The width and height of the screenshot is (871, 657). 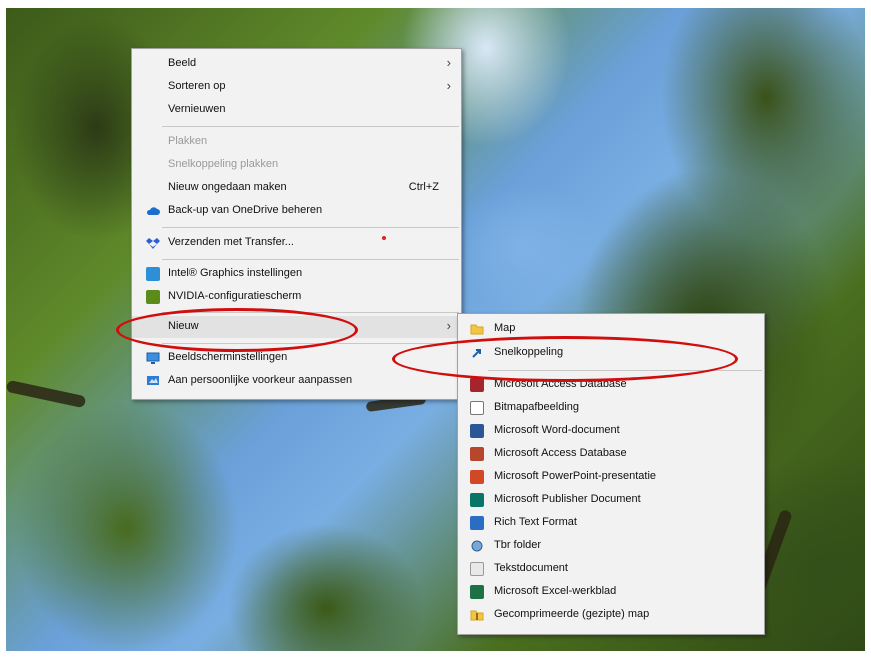 What do you see at coordinates (611, 408) in the screenshot?
I see `submenu-item-bitmapafbeelding: Bitmapafbeelding` at bounding box center [611, 408].